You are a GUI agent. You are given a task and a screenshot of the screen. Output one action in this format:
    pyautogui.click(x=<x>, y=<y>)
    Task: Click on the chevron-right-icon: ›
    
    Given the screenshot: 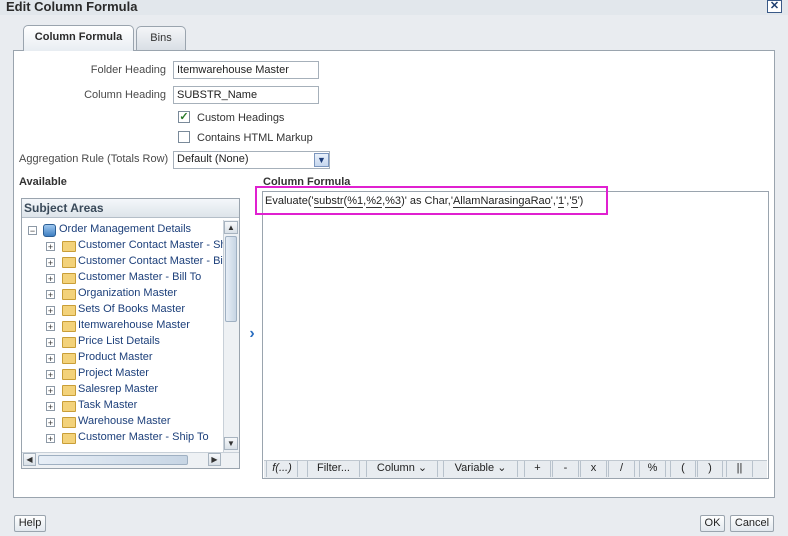 What is the action you would take?
    pyautogui.click(x=252, y=335)
    